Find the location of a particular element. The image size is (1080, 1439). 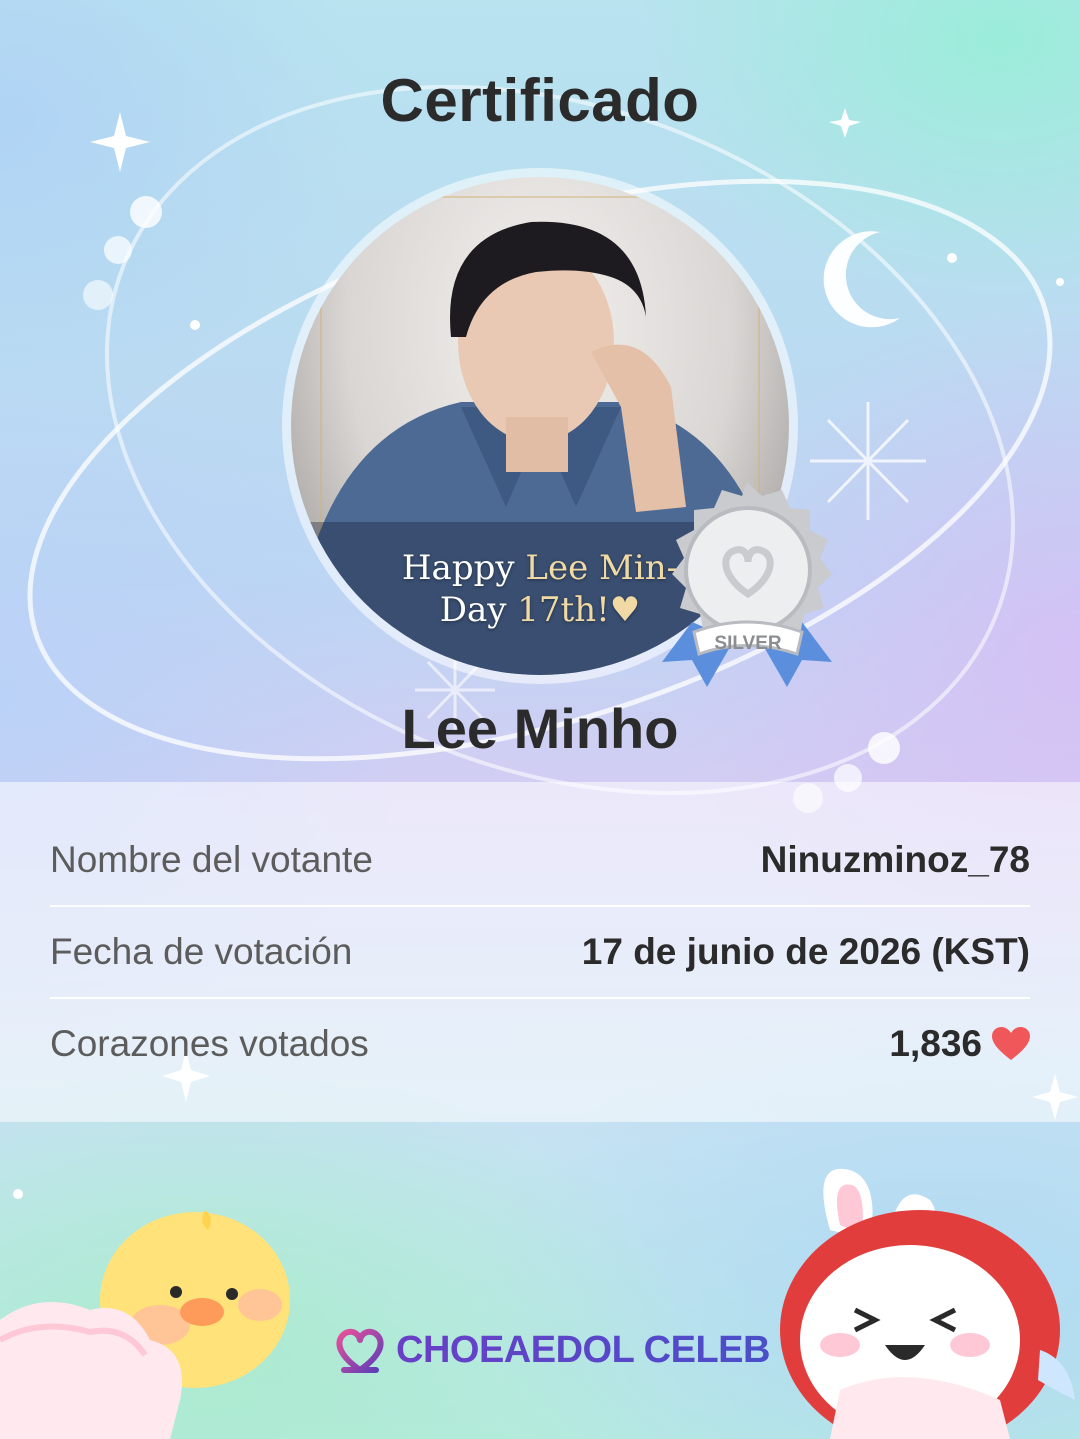

vote-date-label: Fecha de votación is located at coordinates (201, 951).